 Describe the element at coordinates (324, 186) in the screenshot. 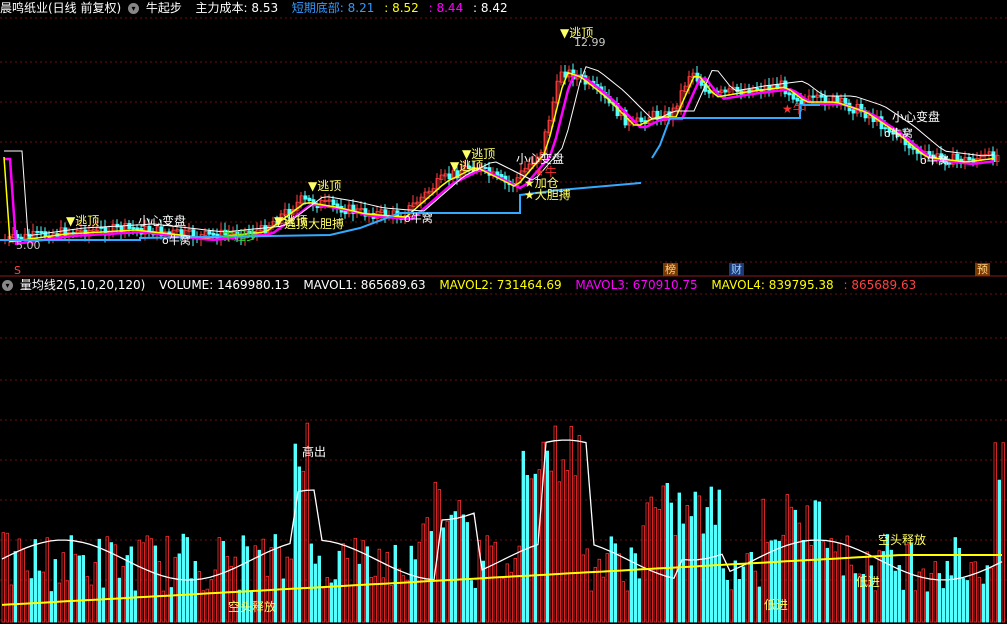

I see `annotation-escape-top: ▼逃顶` at that location.